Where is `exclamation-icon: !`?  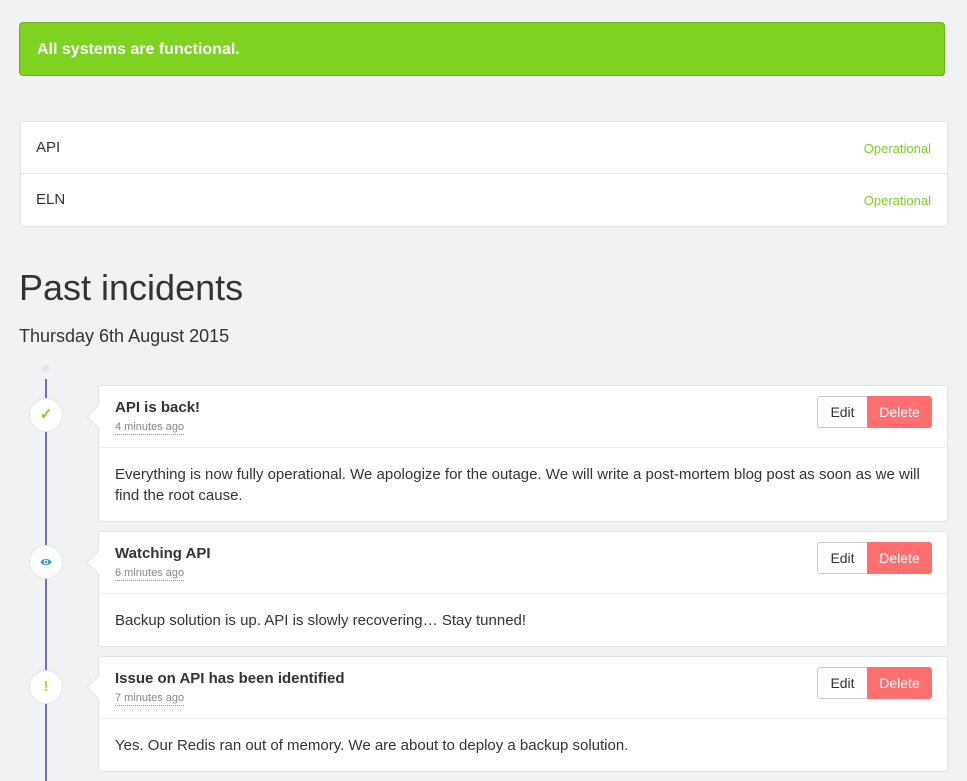
exclamation-icon: ! is located at coordinates (46, 687).